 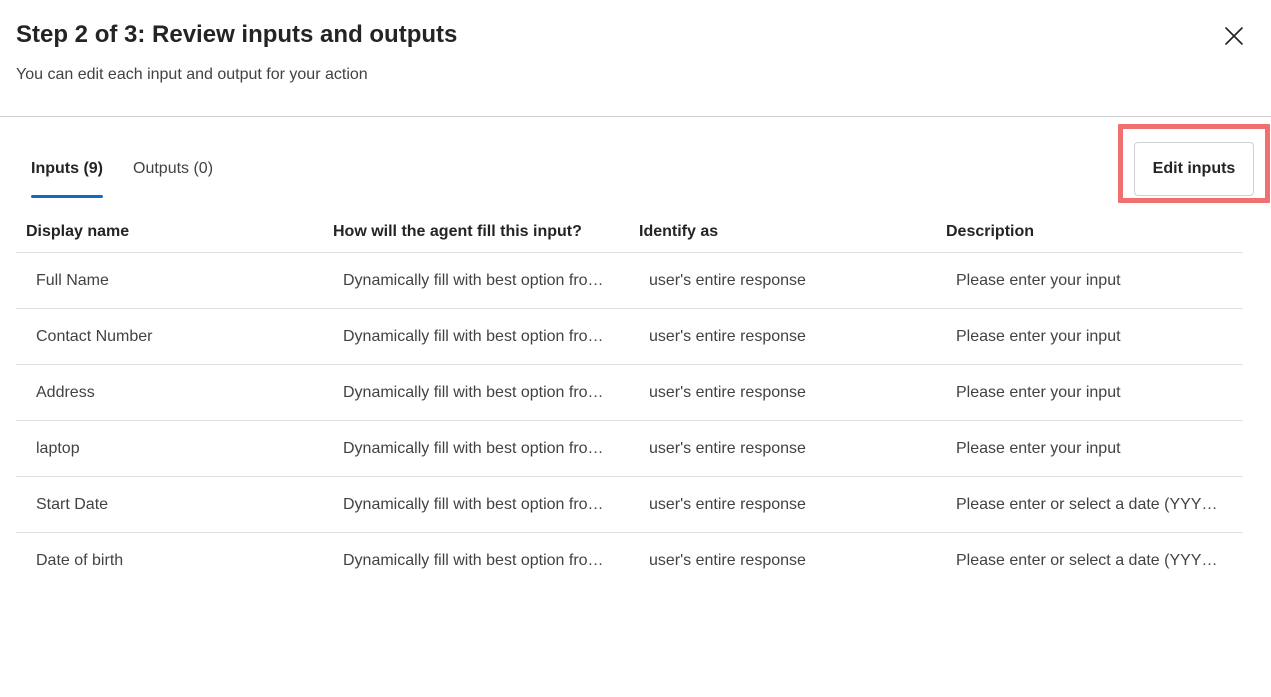 What do you see at coordinates (80, 560) in the screenshot?
I see `cell-display-name: Date of birth` at bounding box center [80, 560].